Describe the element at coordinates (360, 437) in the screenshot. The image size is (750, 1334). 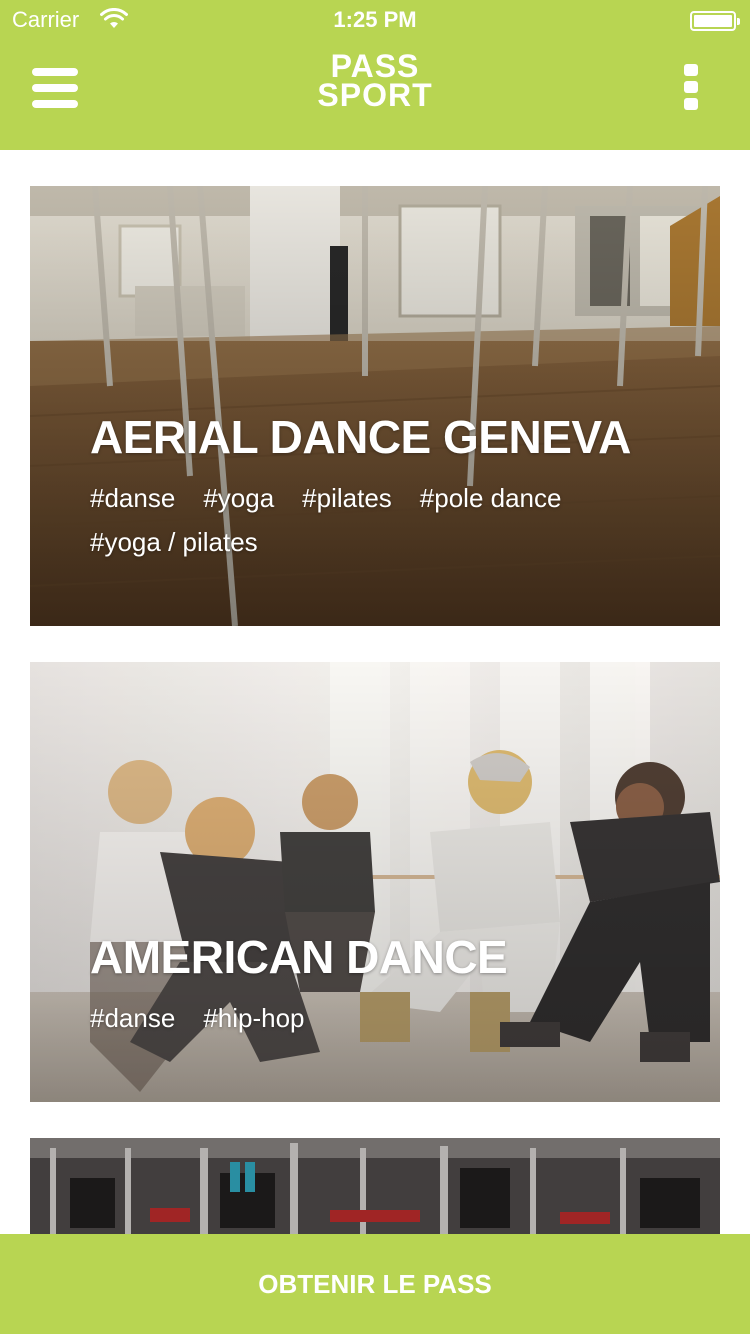
I see `card-title: AERIAL DANCE GENEVA` at that location.